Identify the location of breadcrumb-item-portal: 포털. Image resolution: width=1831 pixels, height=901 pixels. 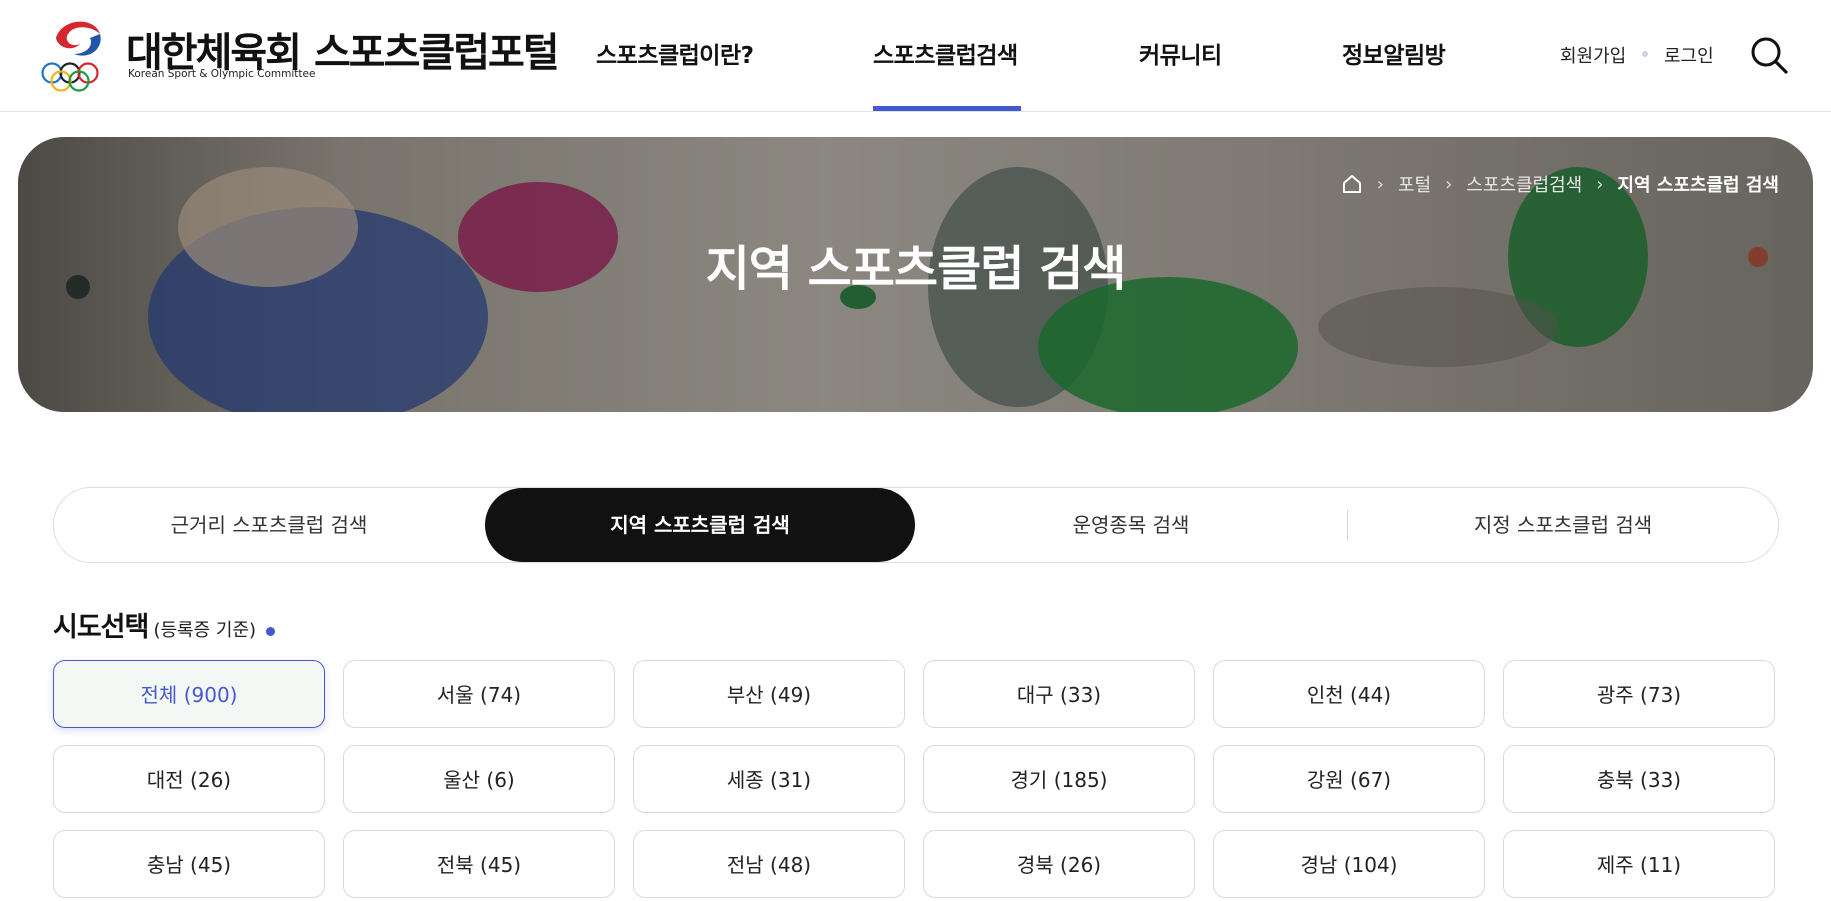
(1414, 184).